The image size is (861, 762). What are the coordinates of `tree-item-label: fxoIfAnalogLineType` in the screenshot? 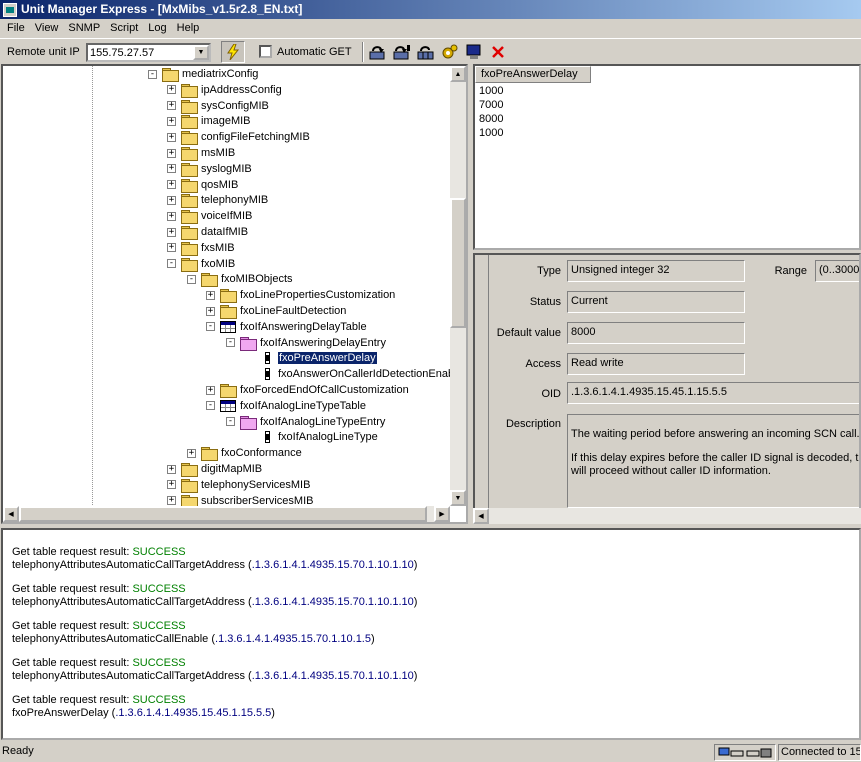 It's located at (328, 437).